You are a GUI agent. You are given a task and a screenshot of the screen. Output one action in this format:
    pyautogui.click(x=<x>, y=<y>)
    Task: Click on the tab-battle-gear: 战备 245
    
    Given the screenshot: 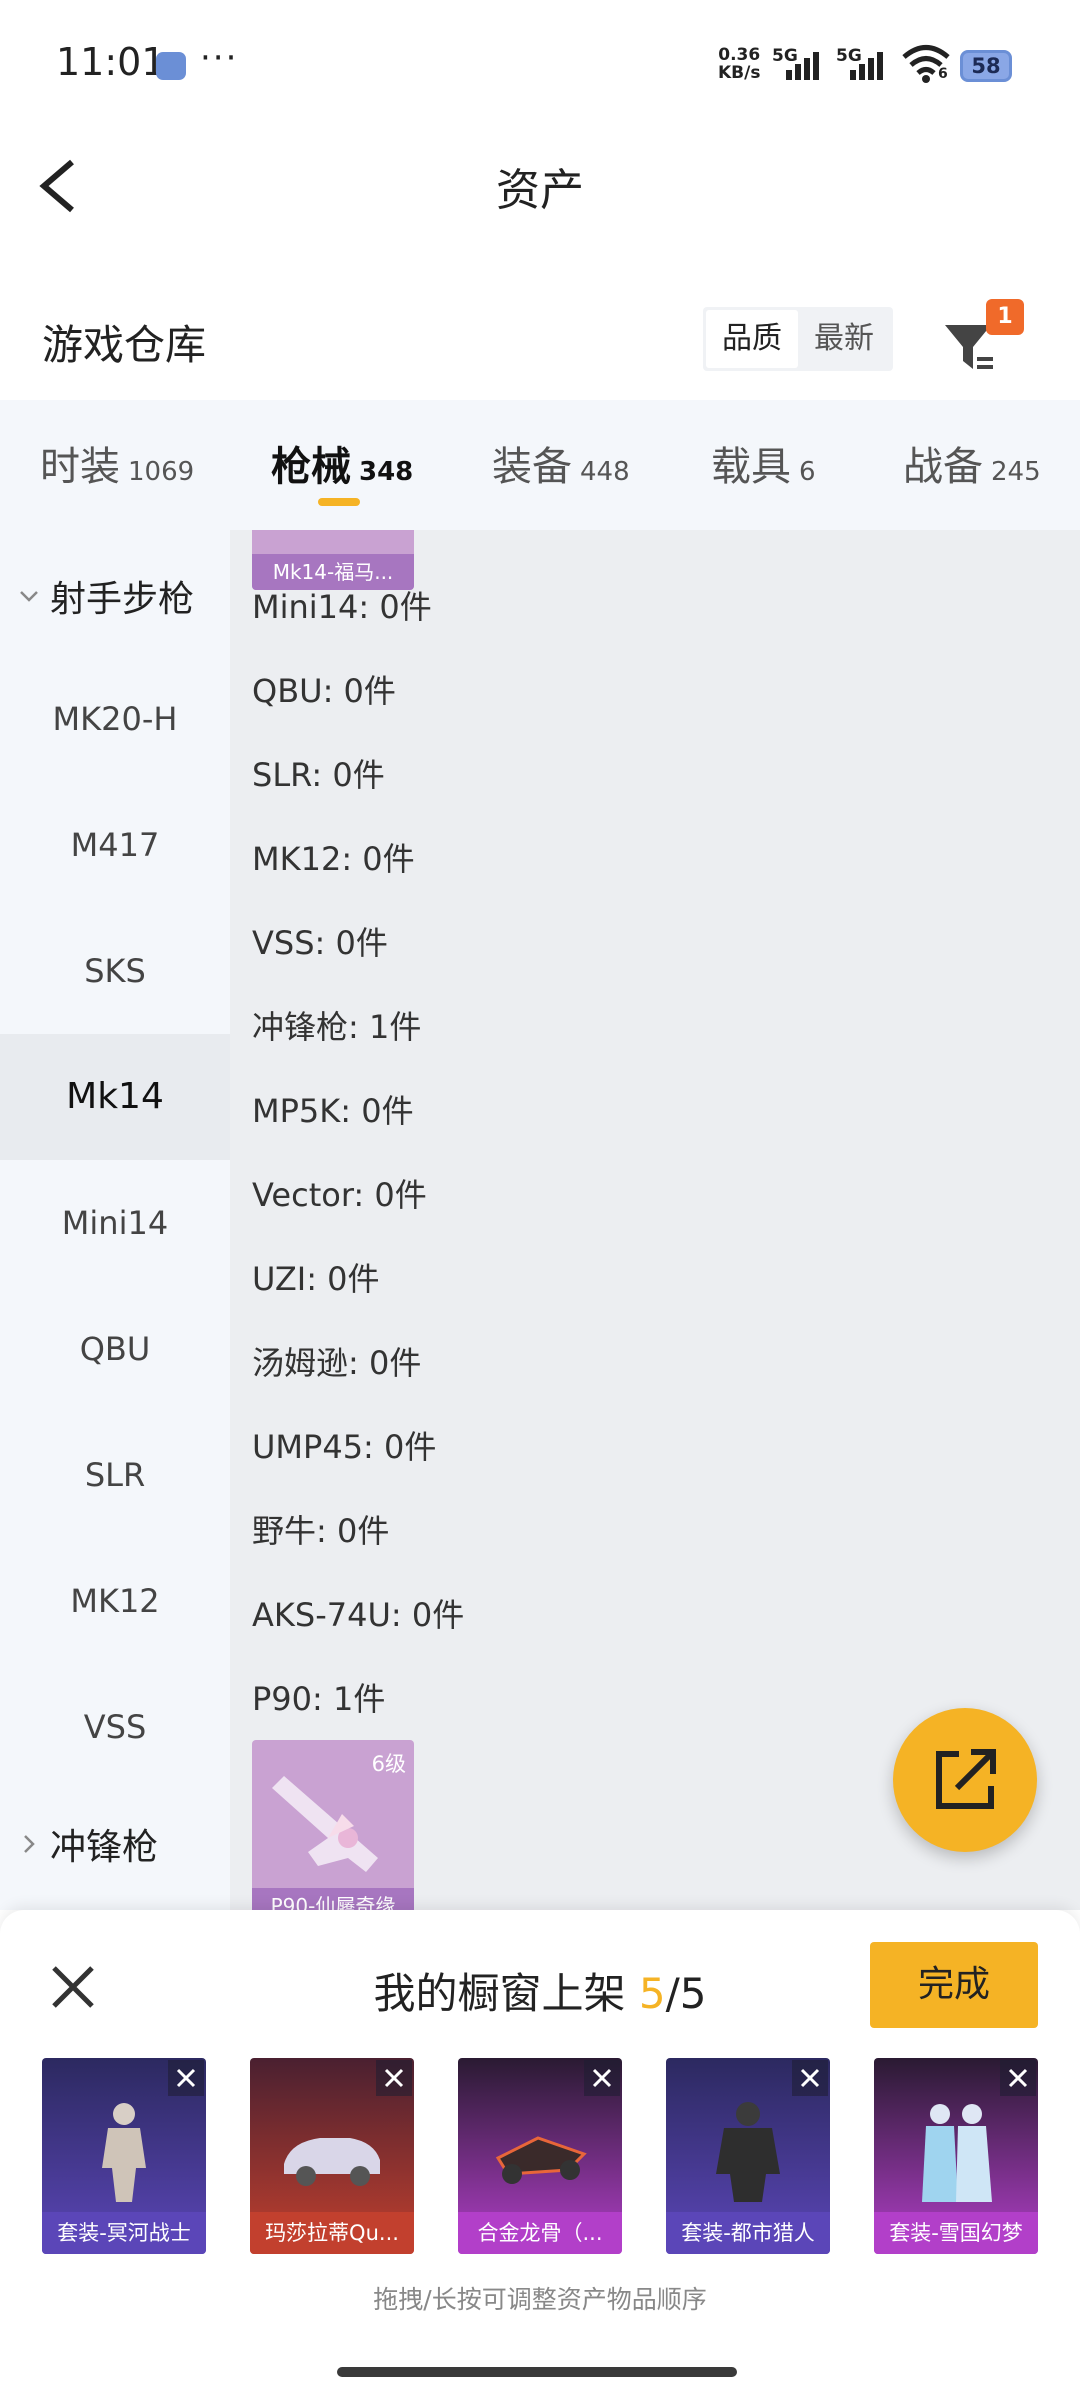 What is the action you would take?
    pyautogui.click(x=972, y=463)
    